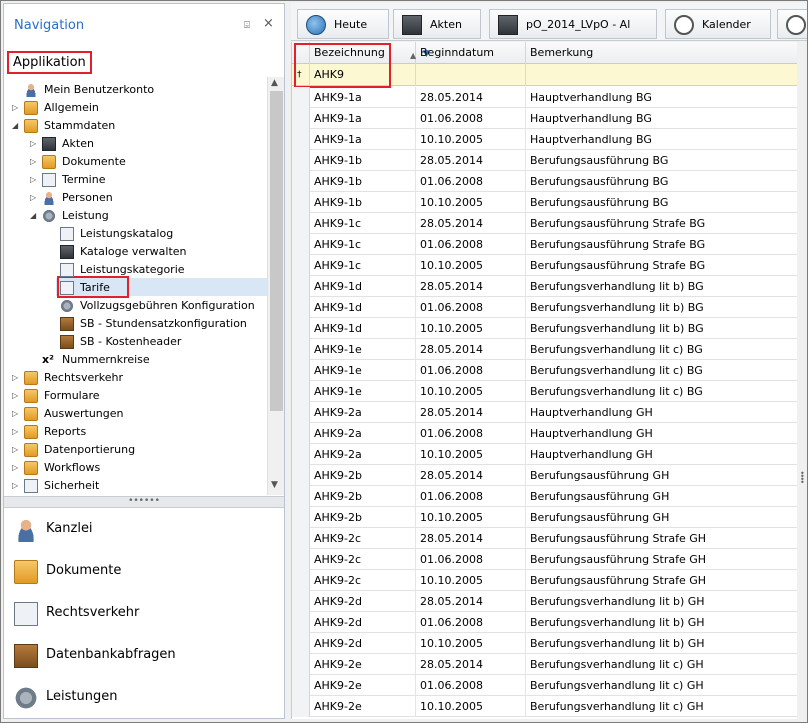 This screenshot has height=723, width=808. I want to click on nav-button-kanzlei: Kanzlei, so click(144, 530).